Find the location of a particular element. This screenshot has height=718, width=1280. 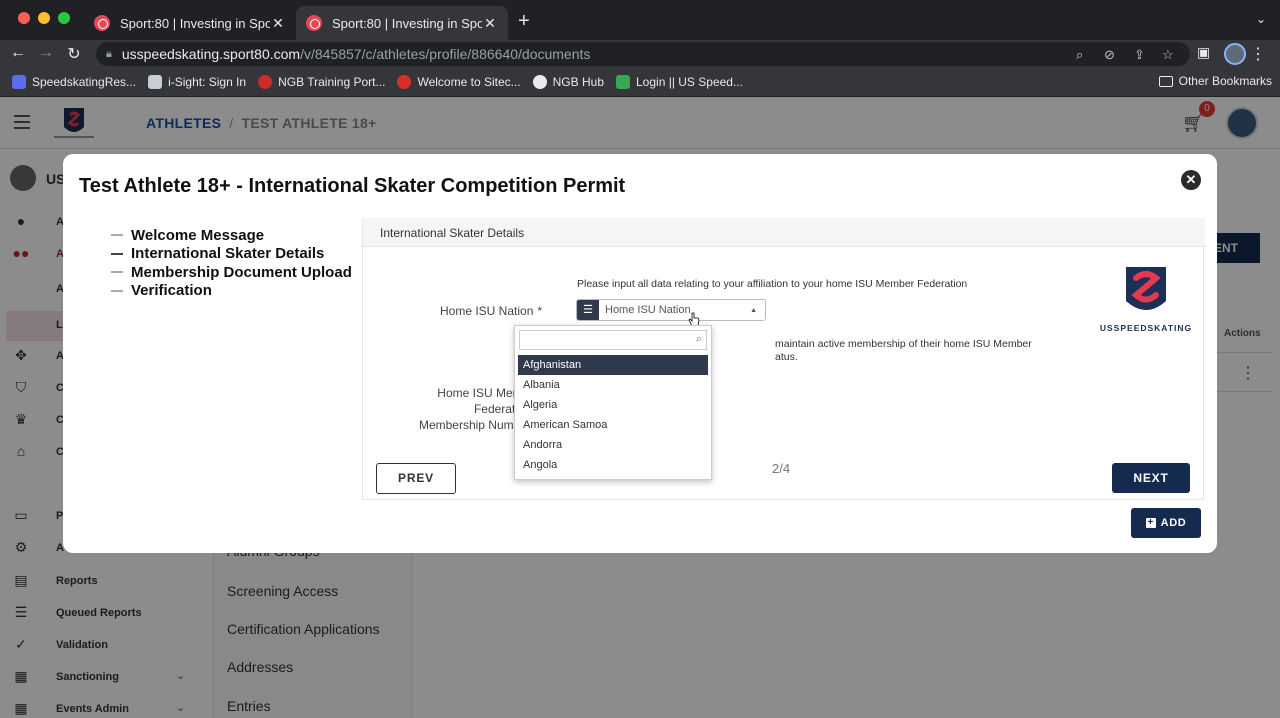

step-label: International Skater Details is located at coordinates (228, 254).